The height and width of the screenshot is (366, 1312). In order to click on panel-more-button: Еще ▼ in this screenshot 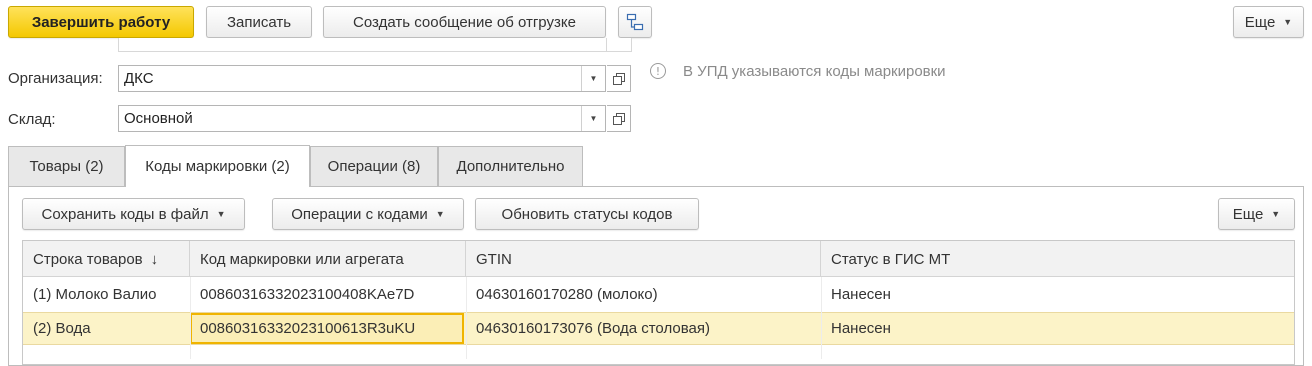, I will do `click(1256, 214)`.